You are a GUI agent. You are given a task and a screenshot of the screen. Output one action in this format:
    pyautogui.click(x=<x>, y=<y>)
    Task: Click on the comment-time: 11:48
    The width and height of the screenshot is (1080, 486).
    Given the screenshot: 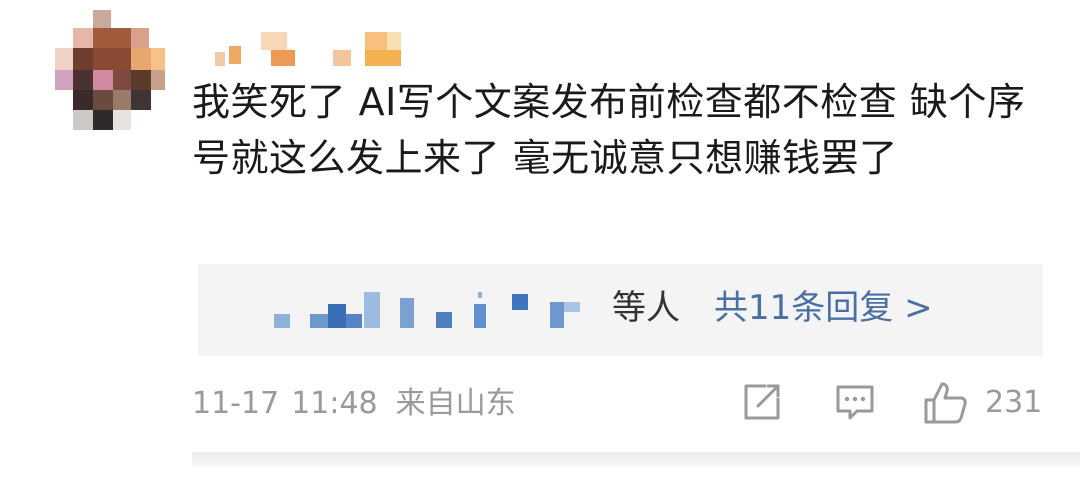 What is the action you would take?
    pyautogui.click(x=334, y=403)
    